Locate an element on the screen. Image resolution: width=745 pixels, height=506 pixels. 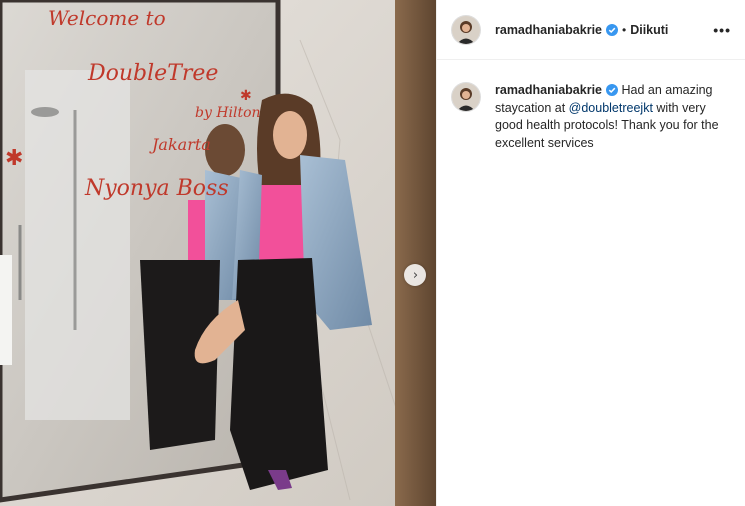
mirror-text-name: Nyonya Boss is located at coordinates (156, 188).